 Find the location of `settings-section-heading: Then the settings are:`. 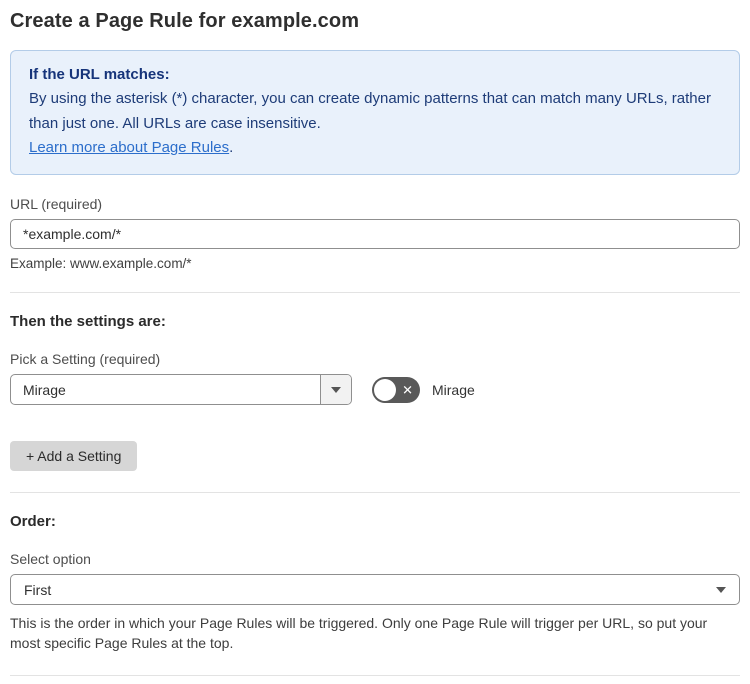

settings-section-heading: Then the settings are: is located at coordinates (88, 322).